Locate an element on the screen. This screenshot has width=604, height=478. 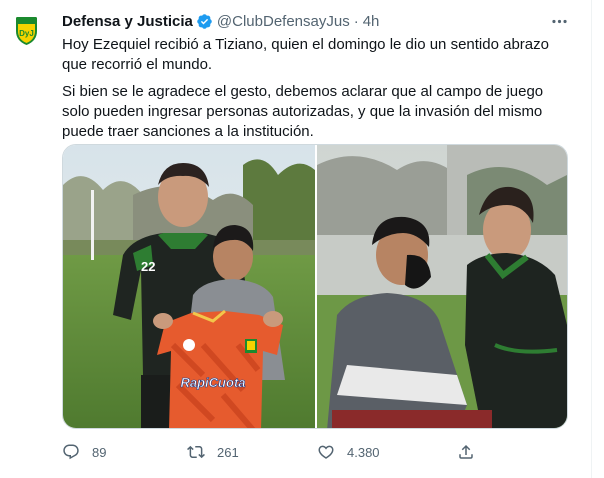
like-count: 4.380 is located at coordinates (363, 452).